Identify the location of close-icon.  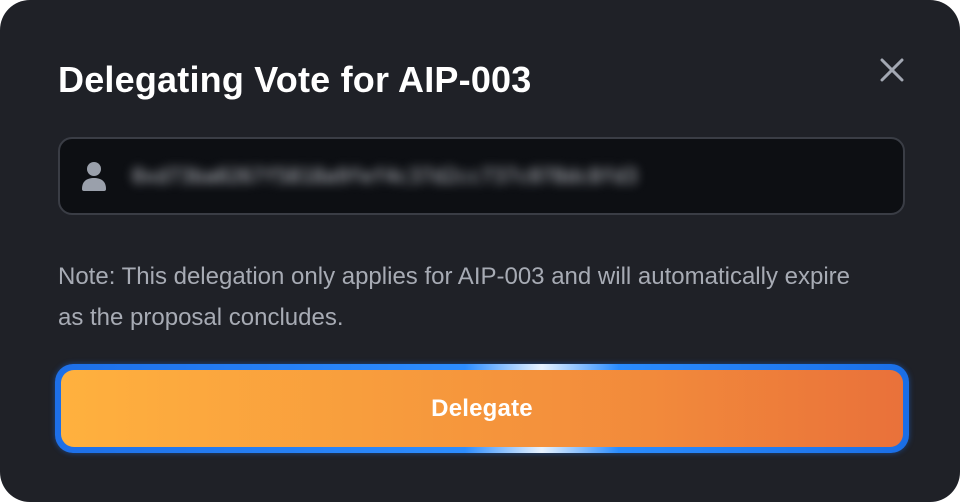
(892, 70).